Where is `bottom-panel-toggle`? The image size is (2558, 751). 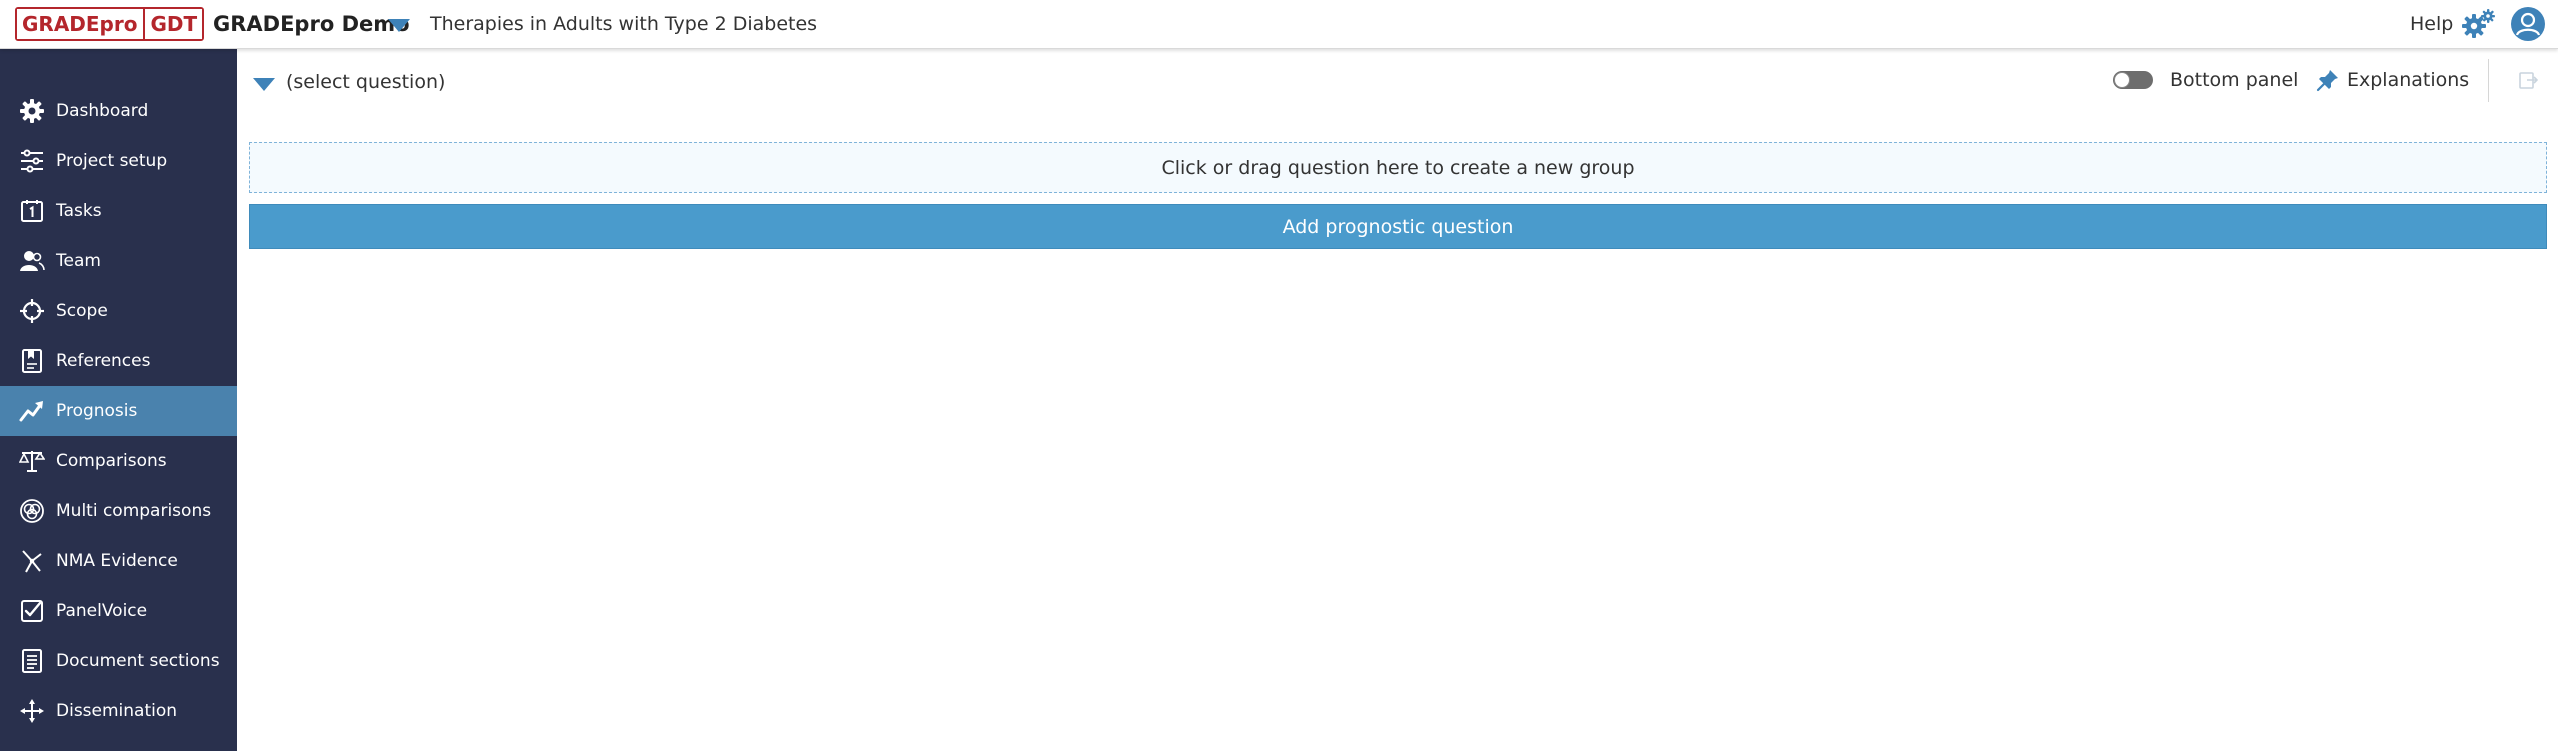 bottom-panel-toggle is located at coordinates (2133, 80).